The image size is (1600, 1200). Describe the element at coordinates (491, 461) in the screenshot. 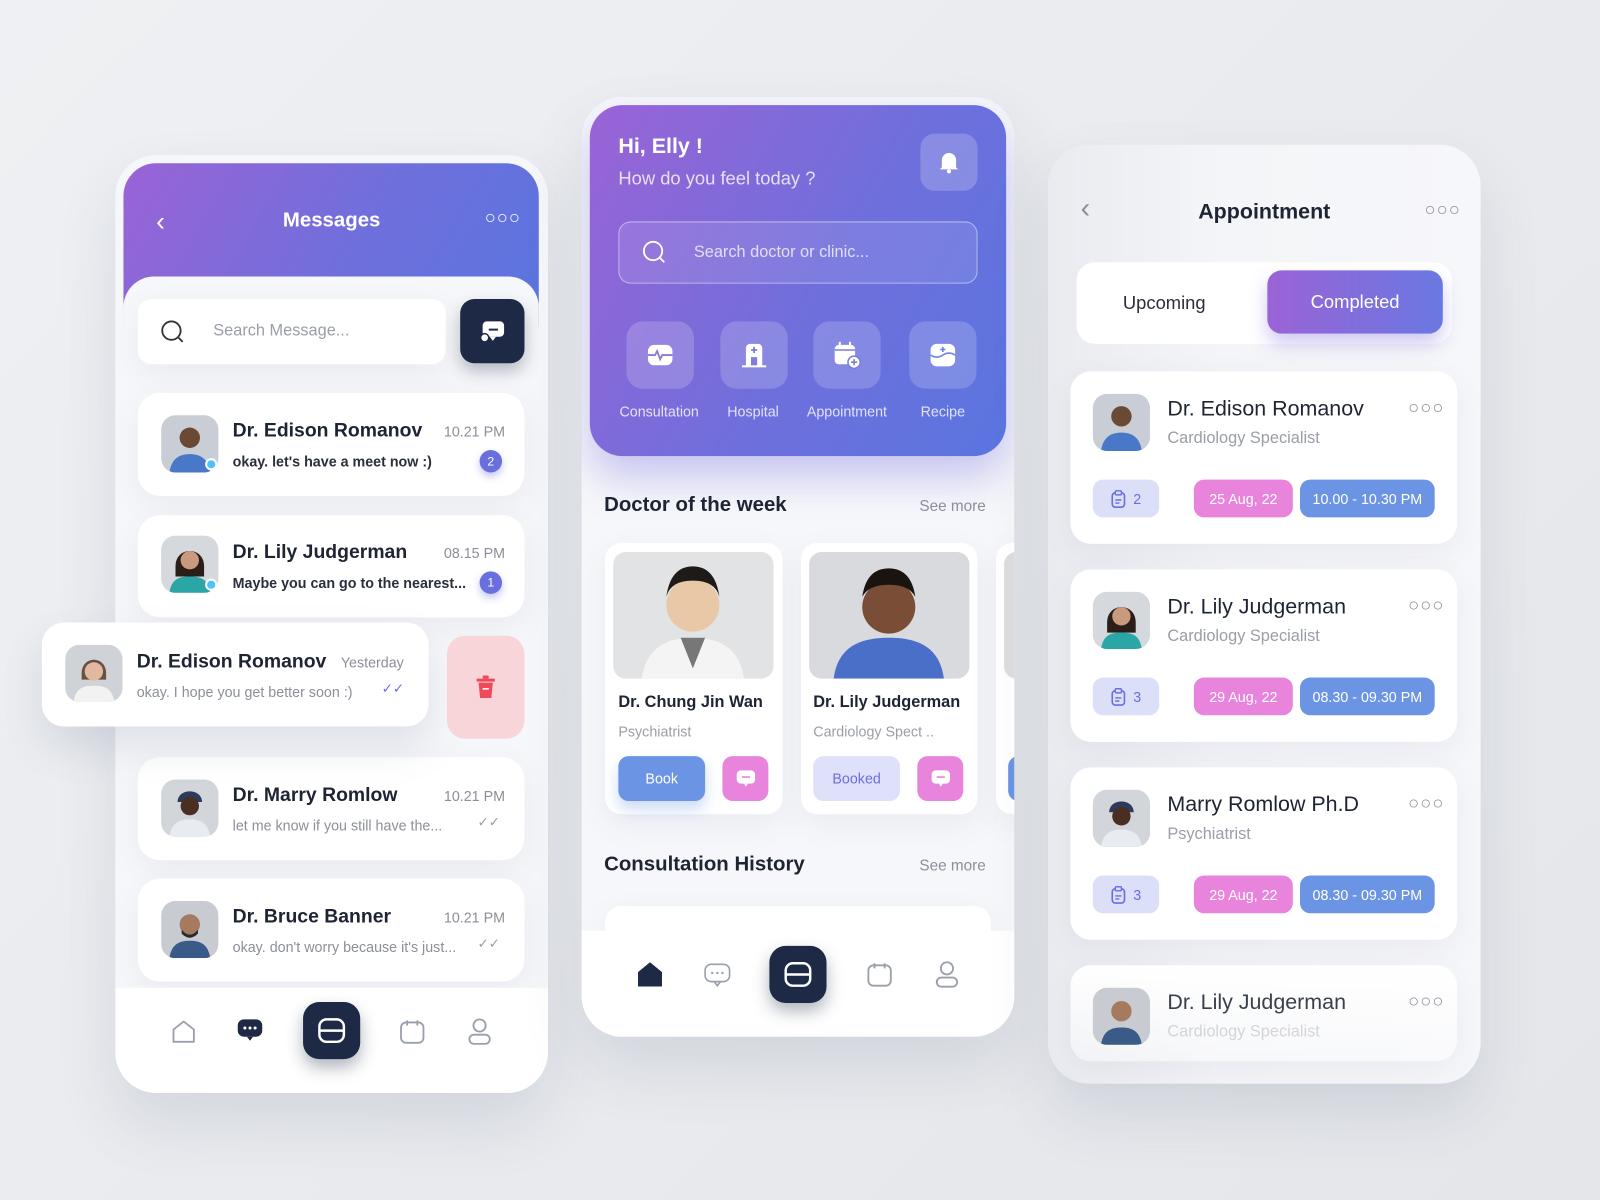

I see `unread-badge: 2` at that location.